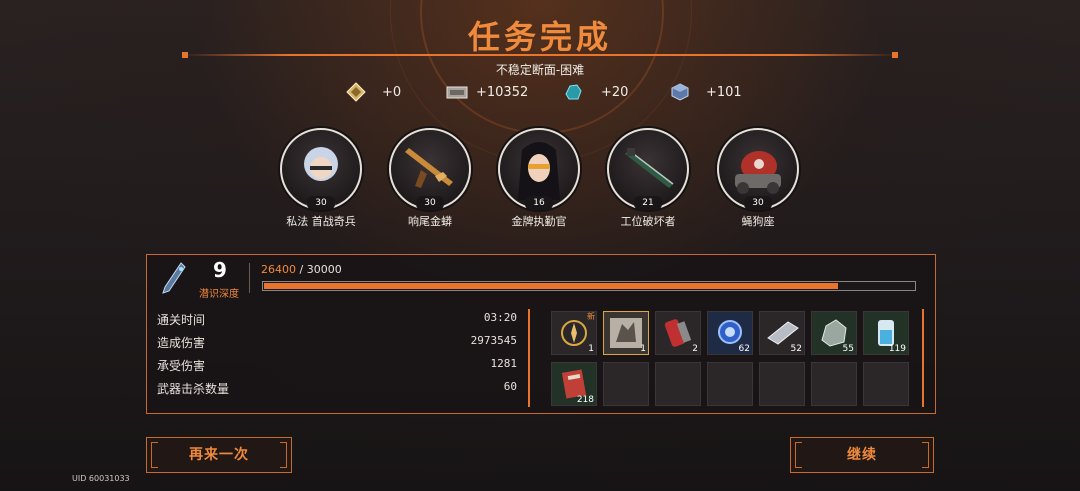 This screenshot has height=491, width=1080. I want to click on stats-list: 通关时间 03:20 造成伤害 2973545 承受伤害 1281 武器击杀数量 60, so click(337, 357).